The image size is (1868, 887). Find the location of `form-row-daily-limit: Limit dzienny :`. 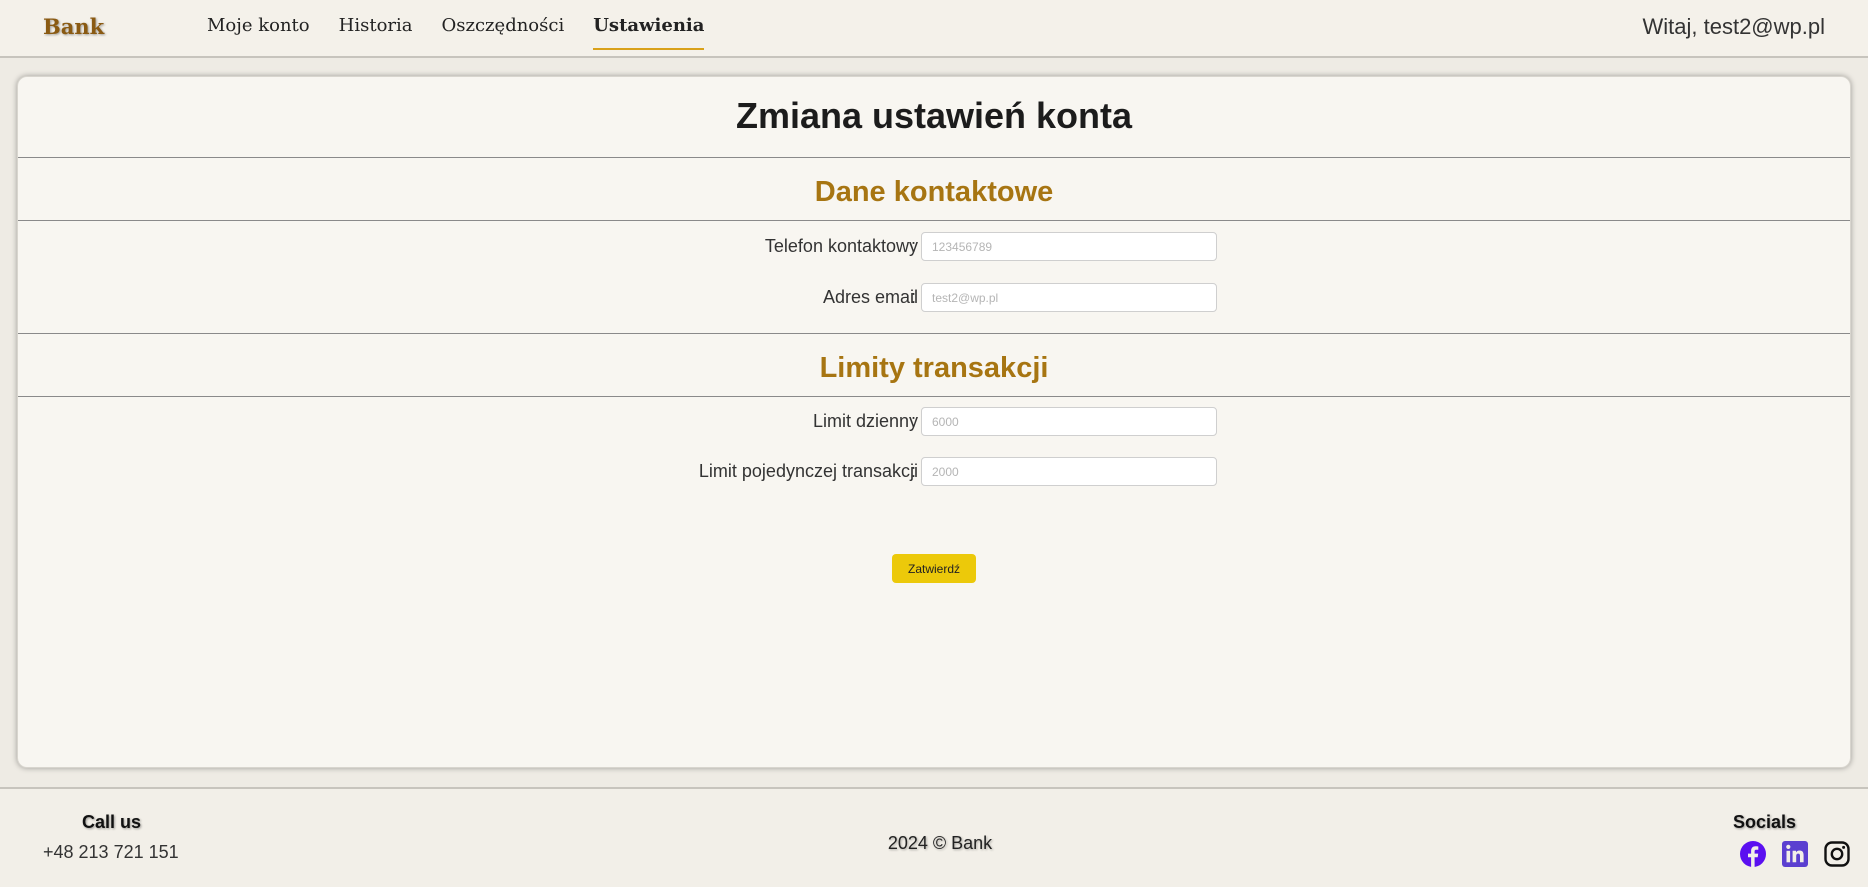

form-row-daily-limit: Limit dzienny : is located at coordinates (934, 422).